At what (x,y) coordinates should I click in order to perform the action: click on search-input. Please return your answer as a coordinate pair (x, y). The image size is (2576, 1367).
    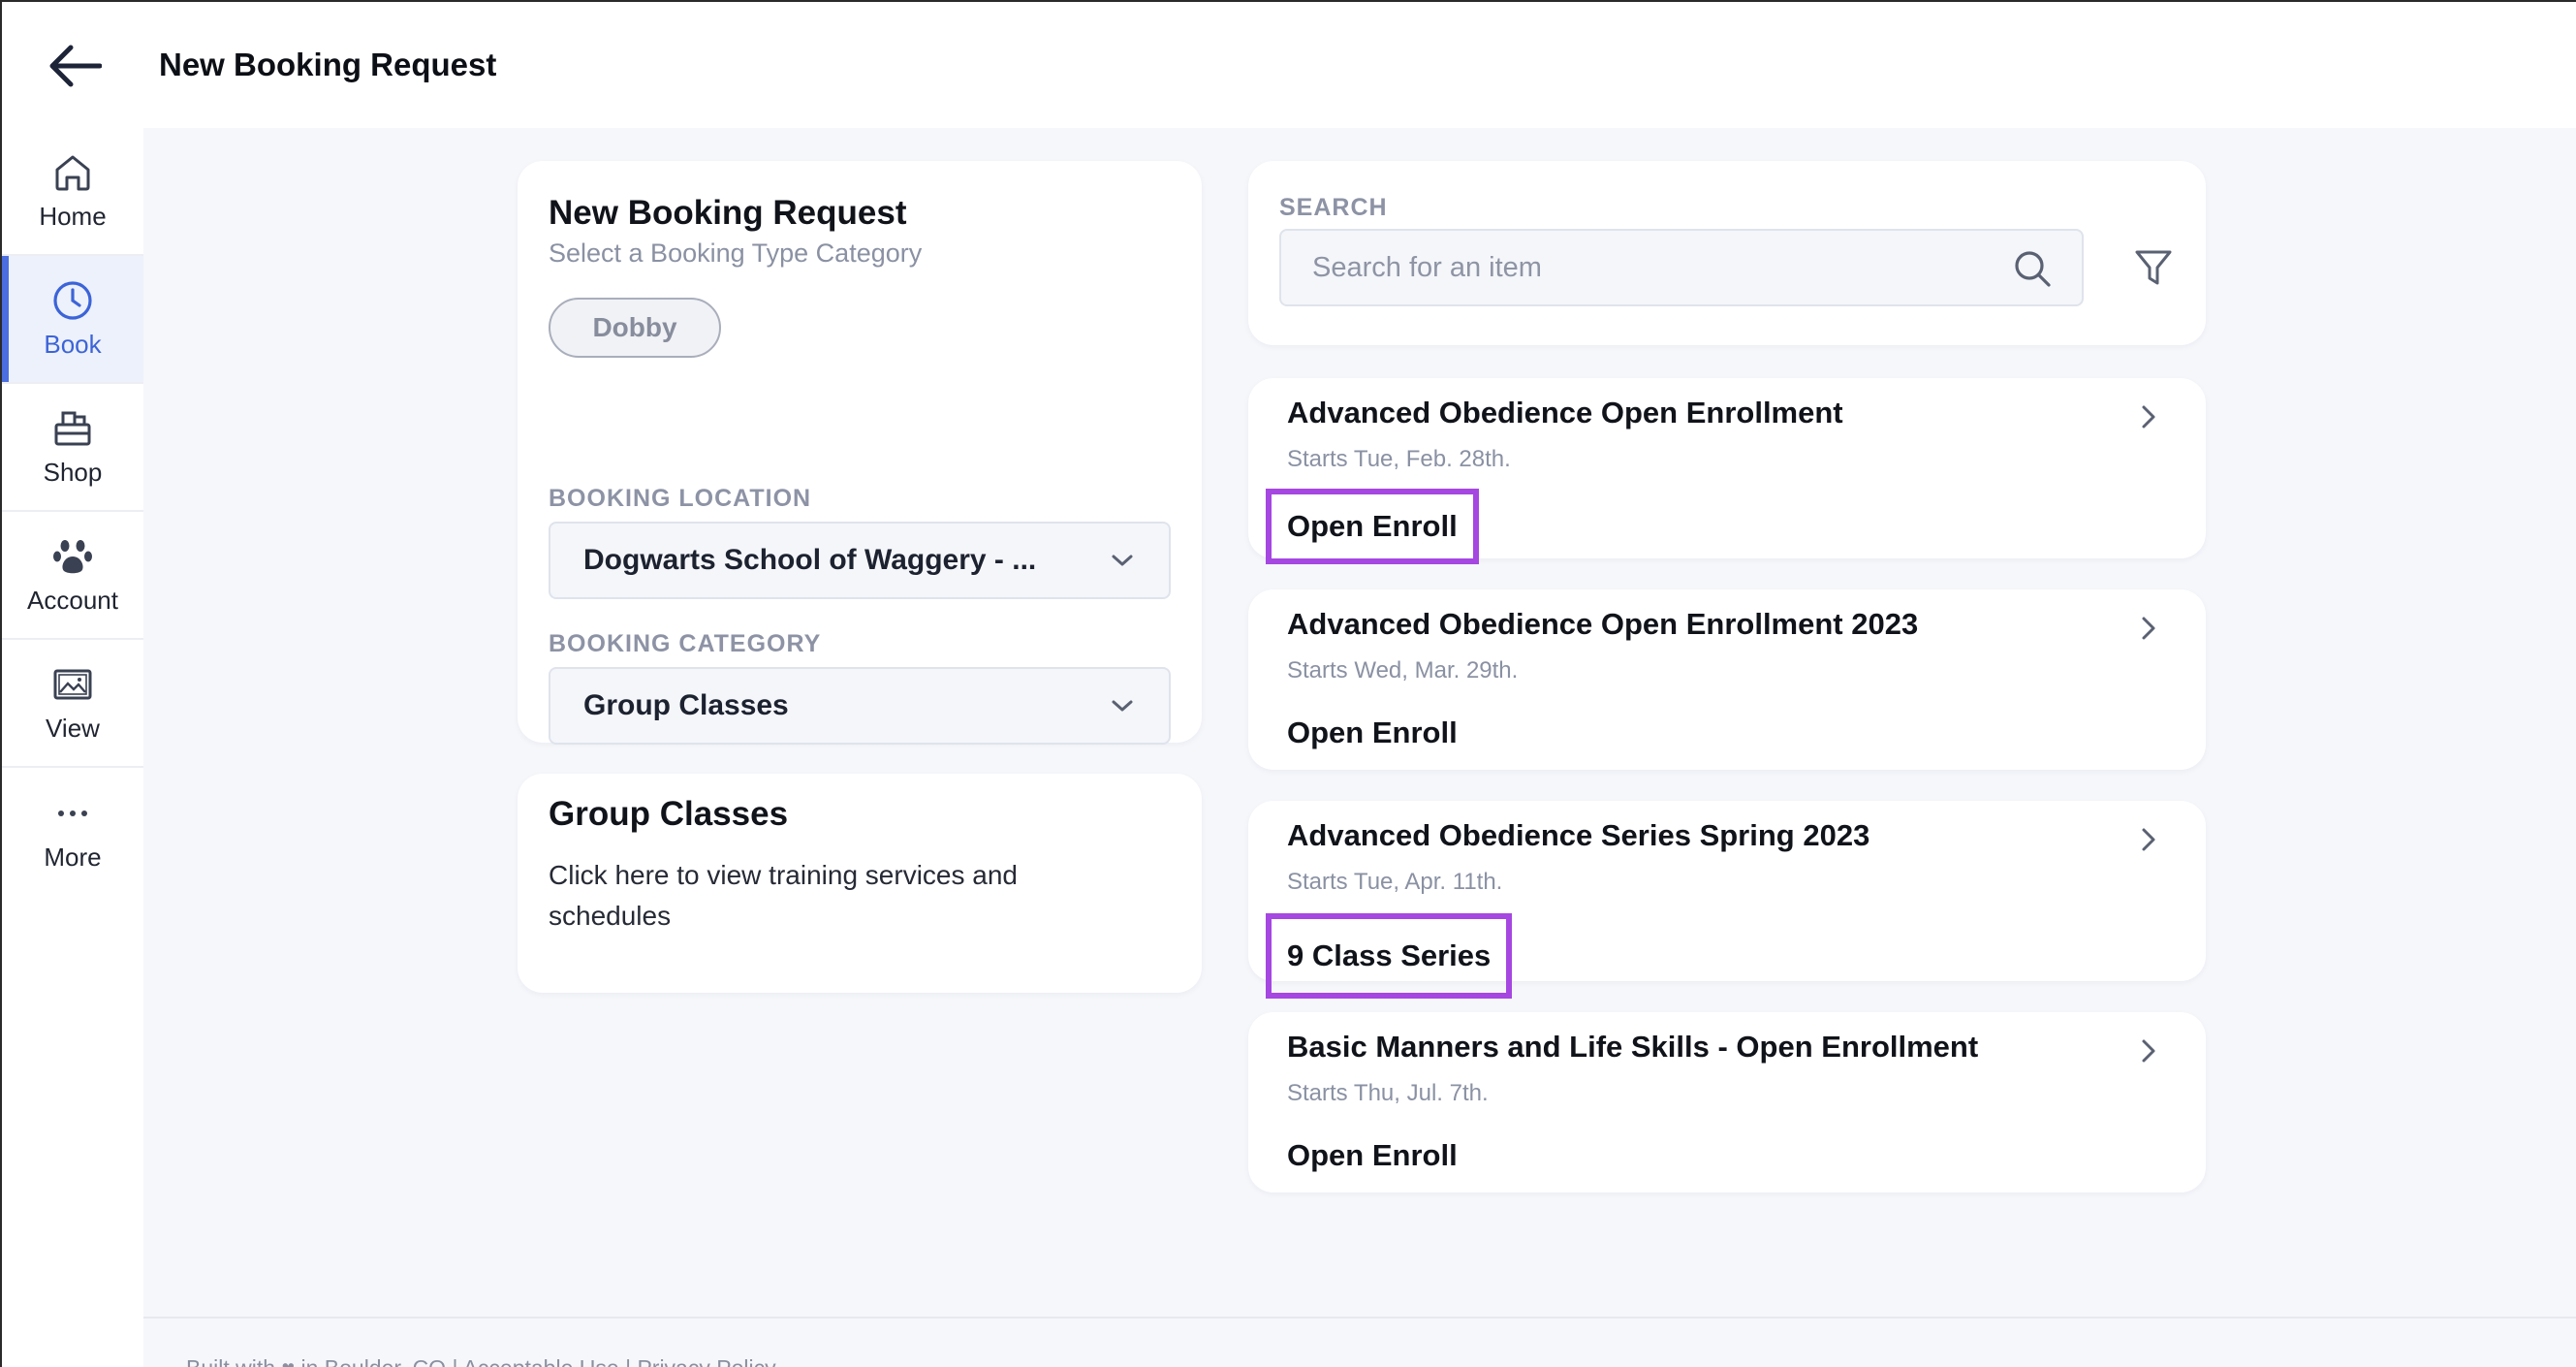
    Looking at the image, I should click on (1639, 267).